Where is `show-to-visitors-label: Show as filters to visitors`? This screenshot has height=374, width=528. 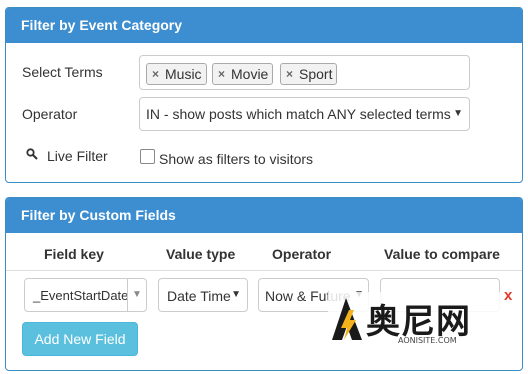 show-to-visitors-label: Show as filters to visitors is located at coordinates (236, 159).